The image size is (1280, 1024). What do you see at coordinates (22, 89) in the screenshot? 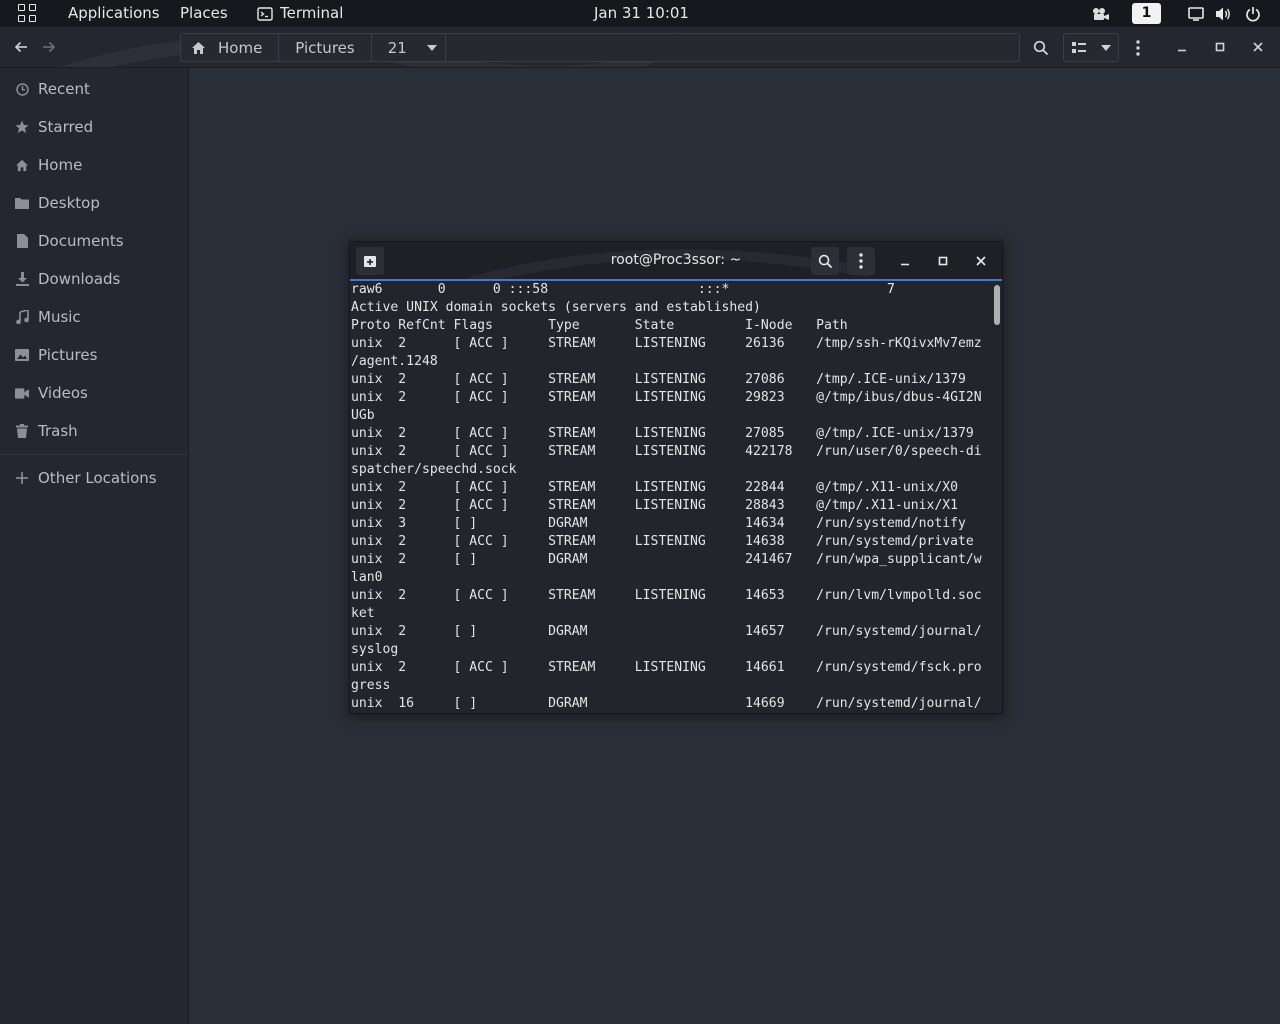
I see `clock-icon` at bounding box center [22, 89].